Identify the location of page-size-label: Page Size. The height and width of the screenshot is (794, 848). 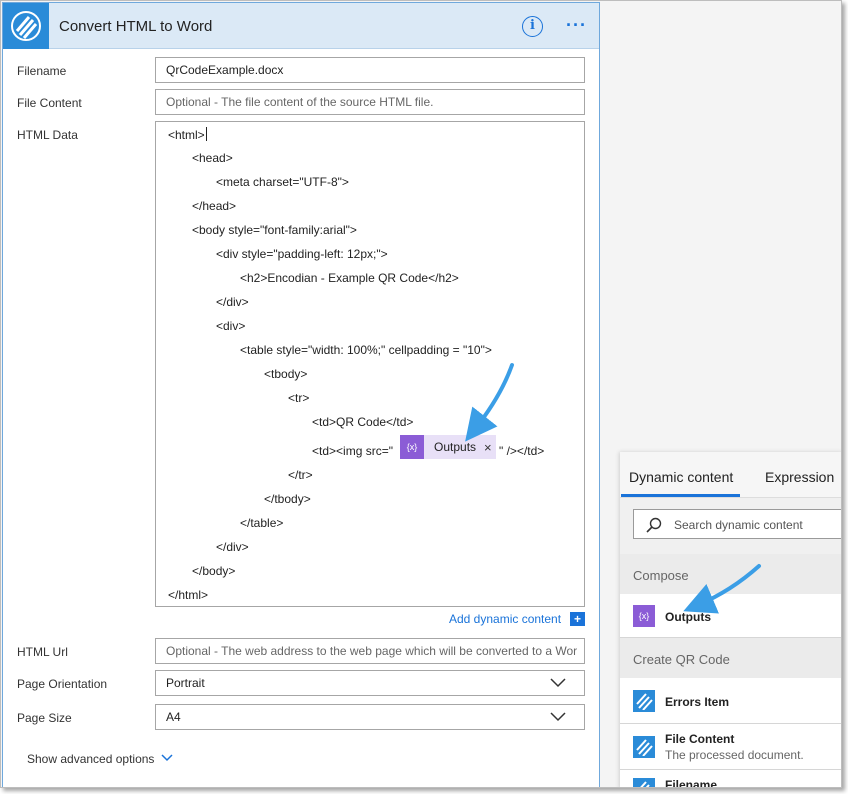
(44, 718).